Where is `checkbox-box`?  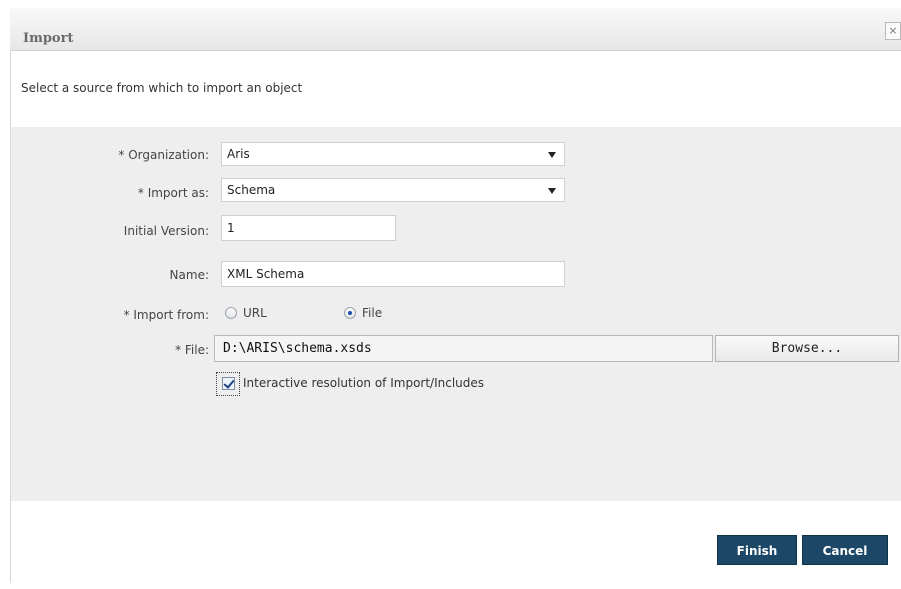
checkbox-box is located at coordinates (228, 383).